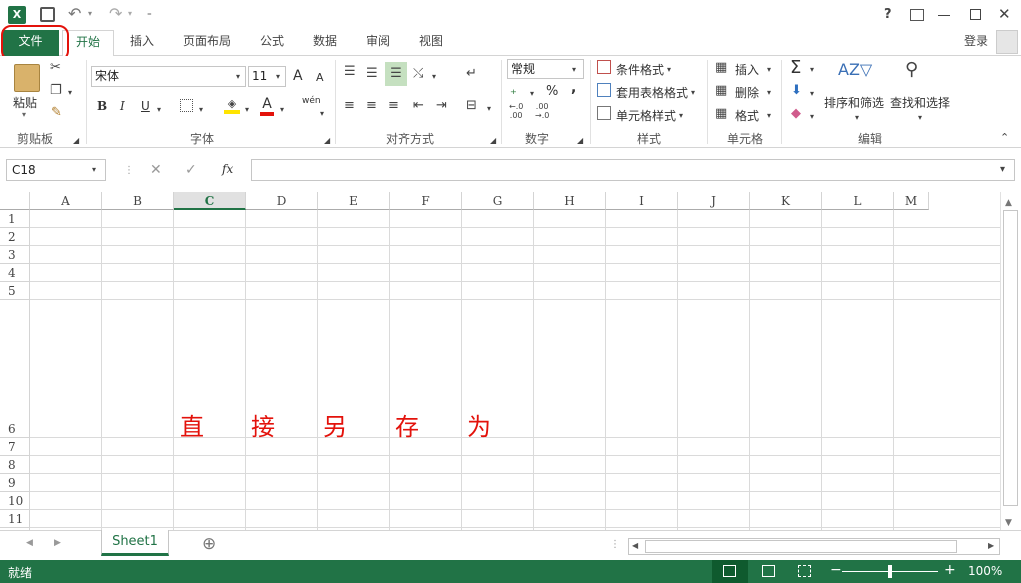  Describe the element at coordinates (393, 106) in the screenshot. I see `align-right-icon: ≡` at that location.